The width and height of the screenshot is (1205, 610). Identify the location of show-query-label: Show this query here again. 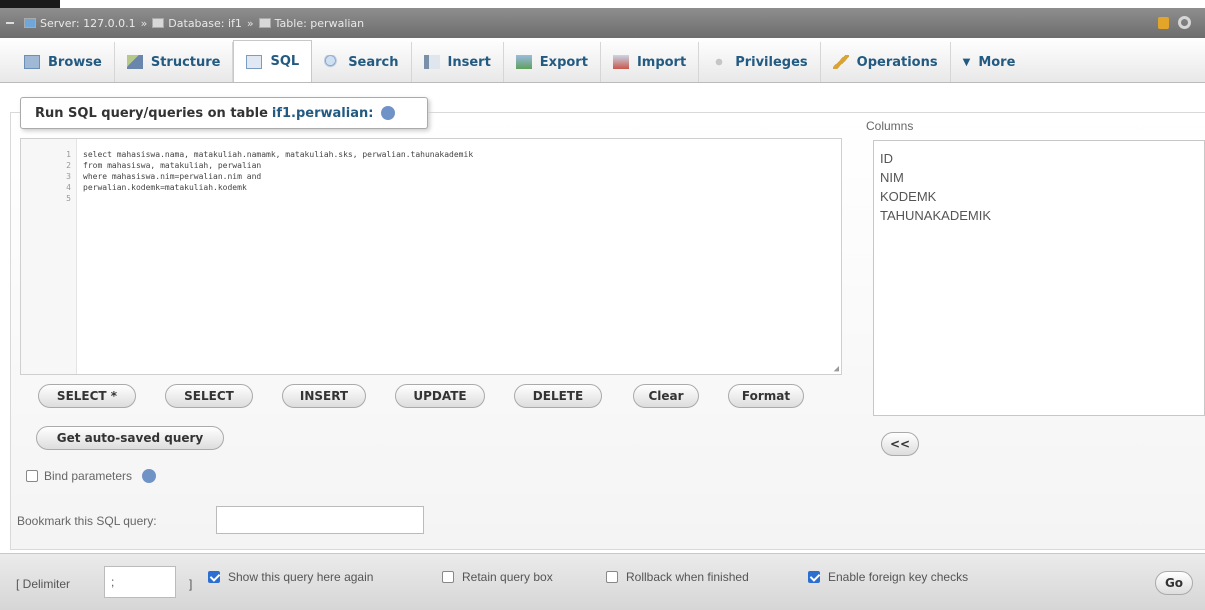
(300, 577).